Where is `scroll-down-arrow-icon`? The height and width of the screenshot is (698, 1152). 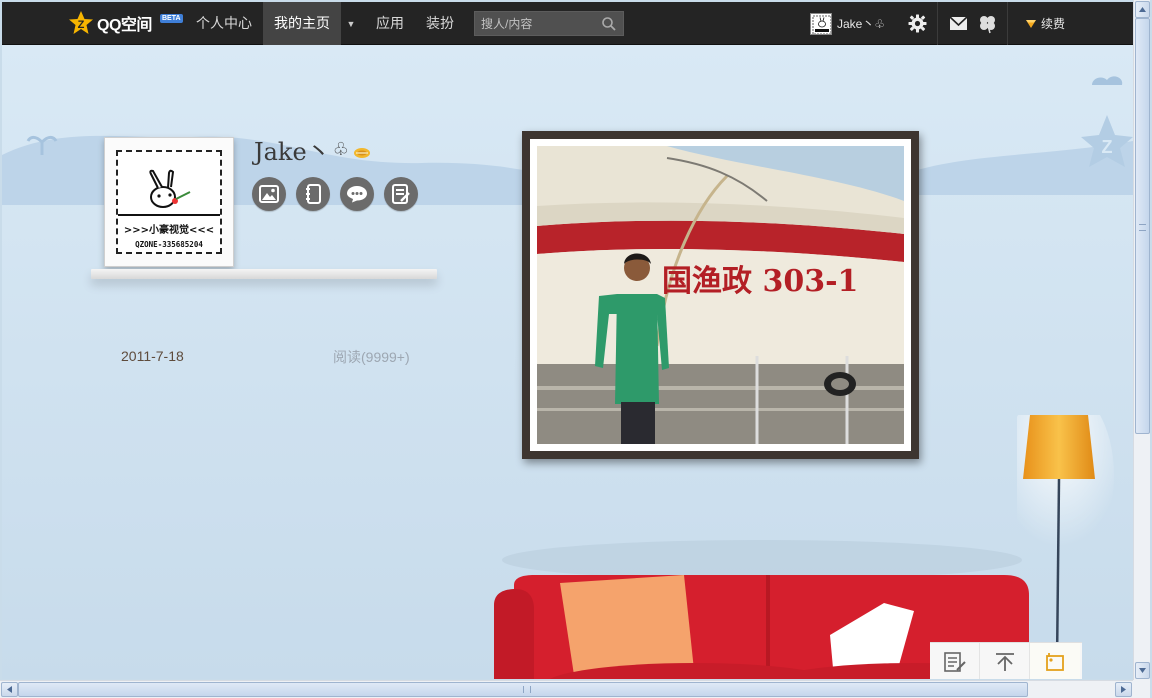 scroll-down-arrow-icon is located at coordinates (1142, 670).